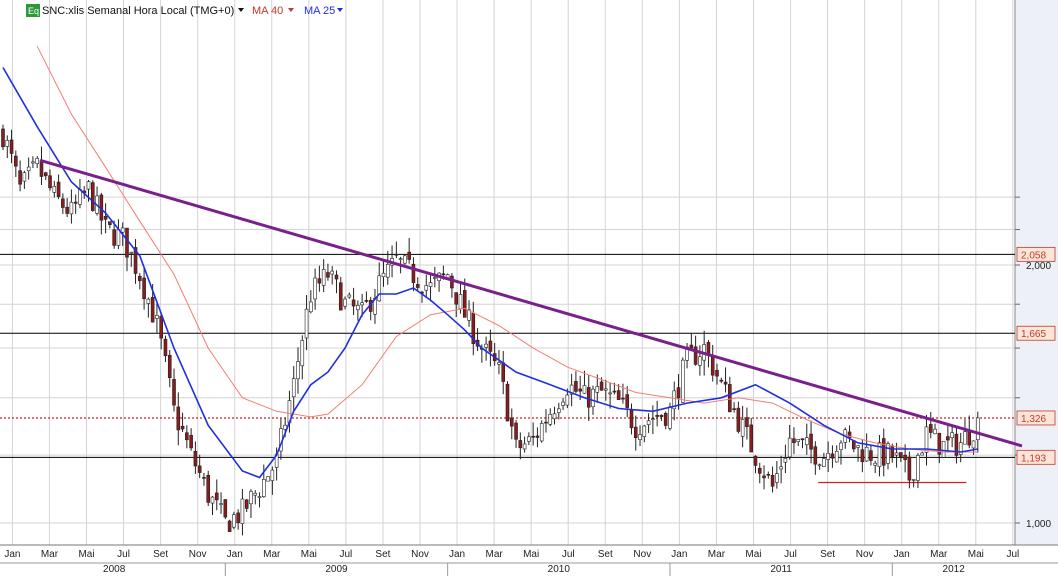  I want to click on x-tick-label: Mai, so click(976, 554).